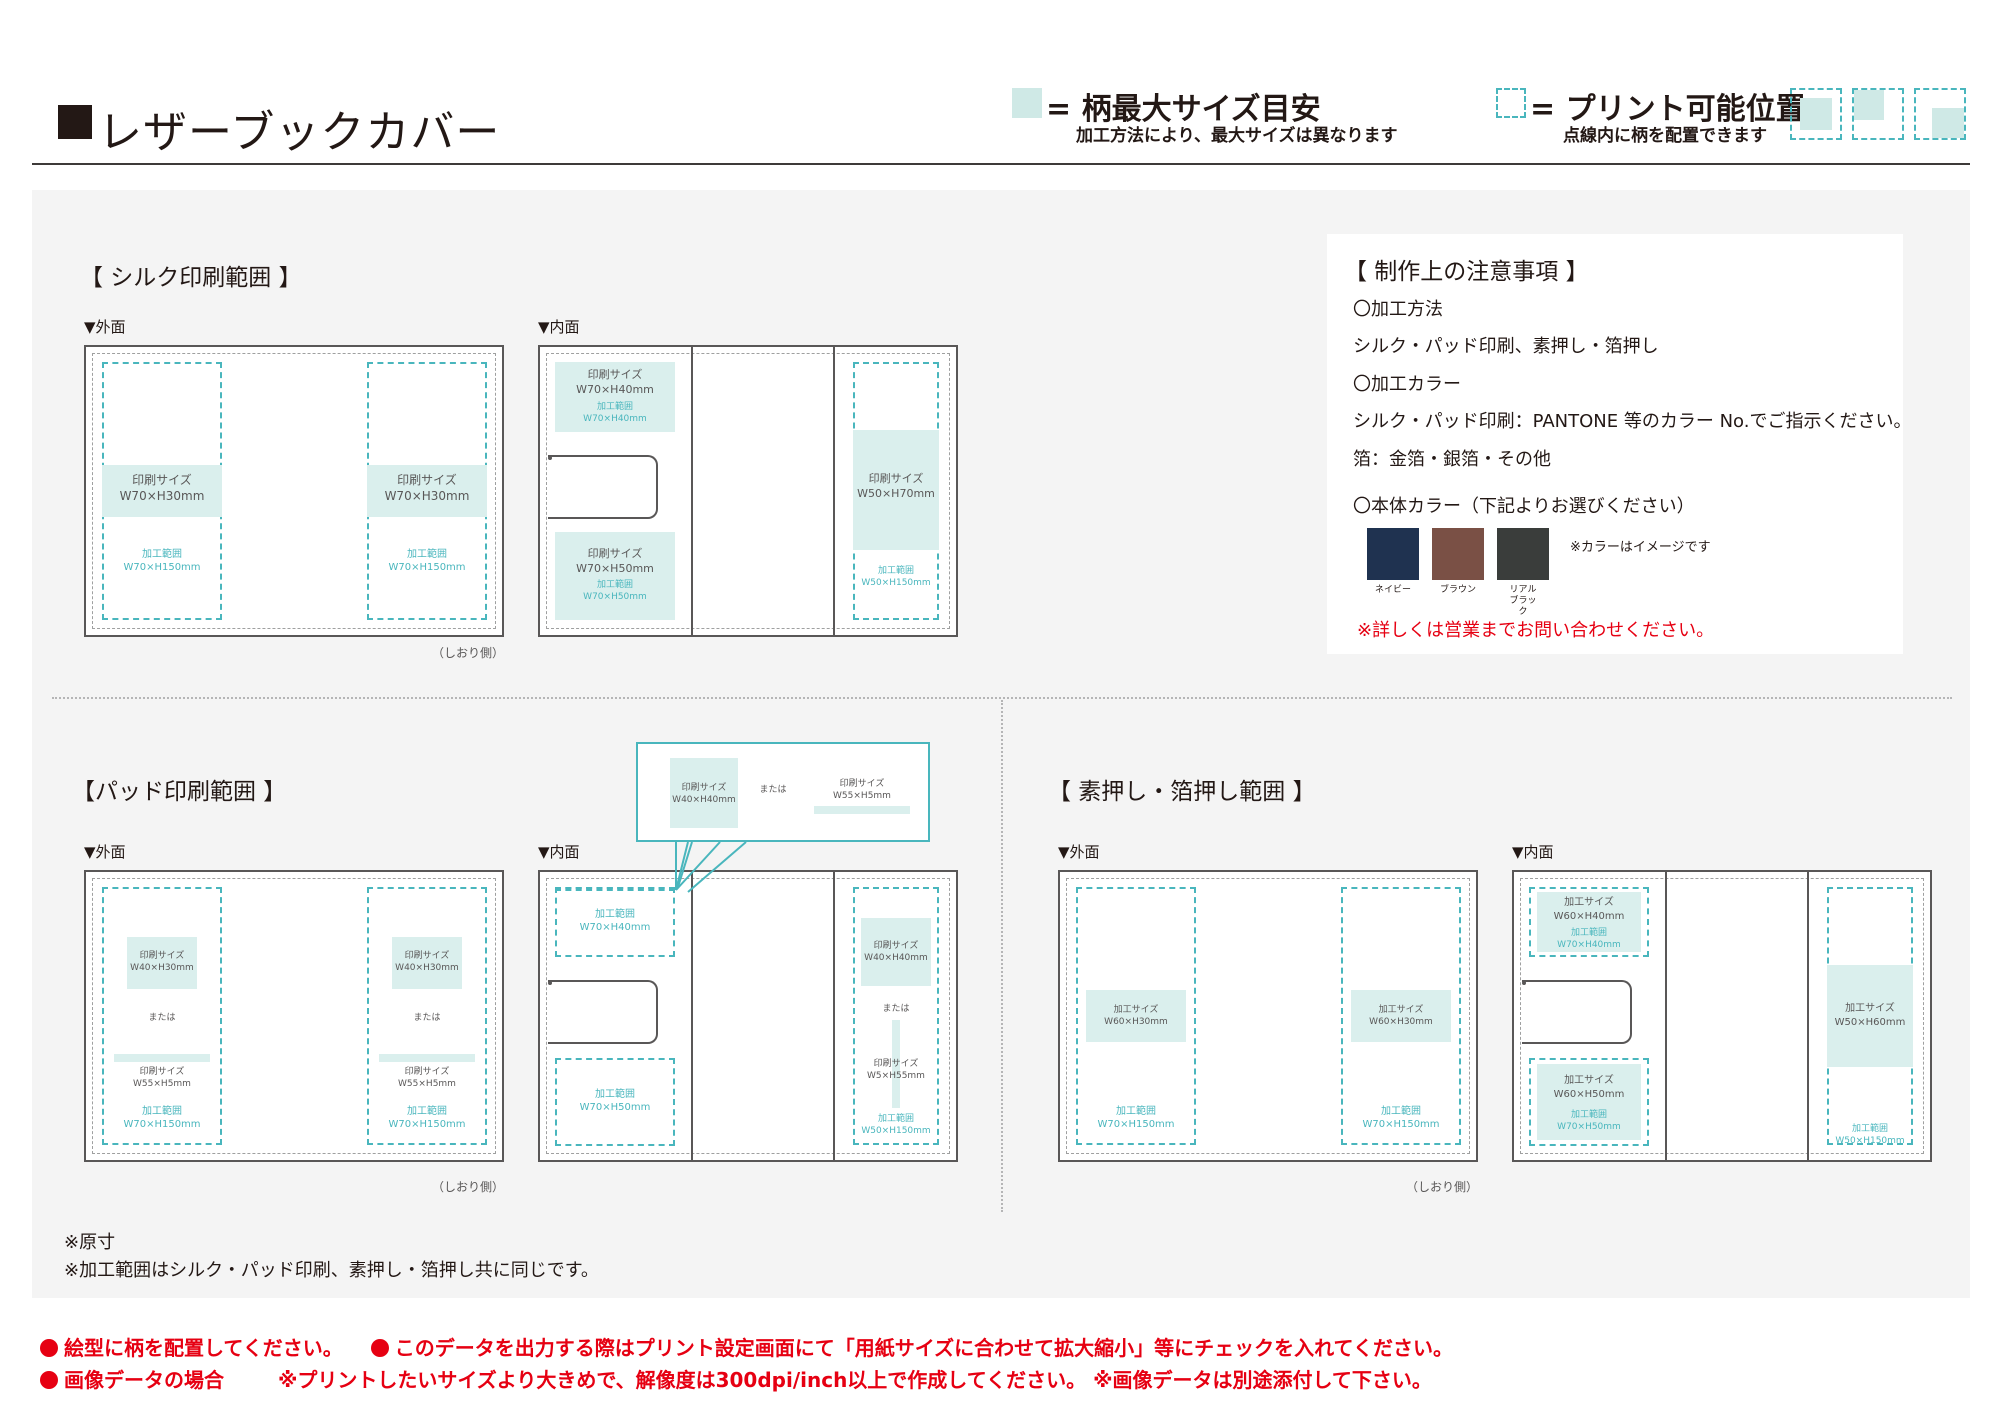 Image resolution: width=2000 pixels, height=1414 pixels. Describe the element at coordinates (1511, 103) in the screenshot. I see `legend-dashed-swatch` at that location.